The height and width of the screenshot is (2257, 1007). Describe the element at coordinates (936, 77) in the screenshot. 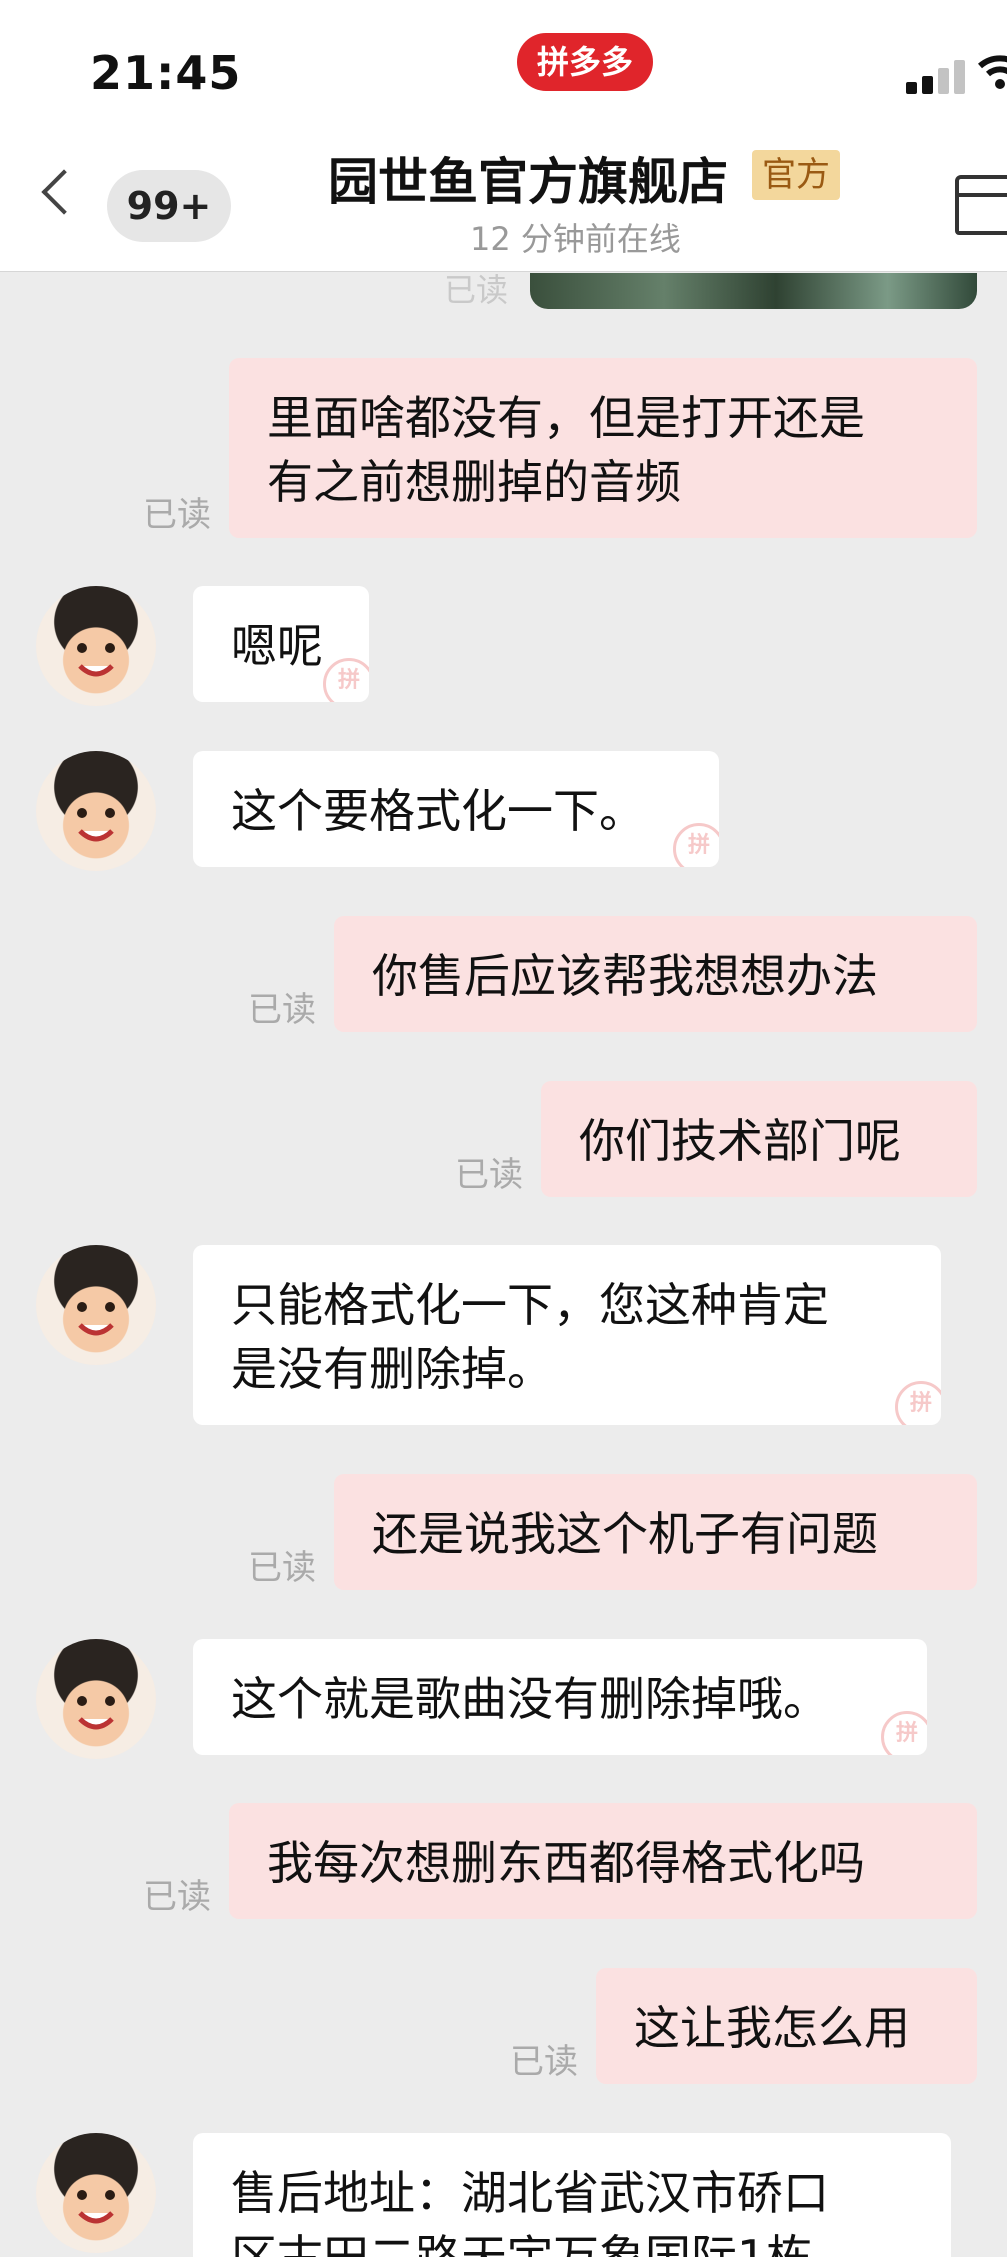

I see `cellular-signal-icon` at that location.